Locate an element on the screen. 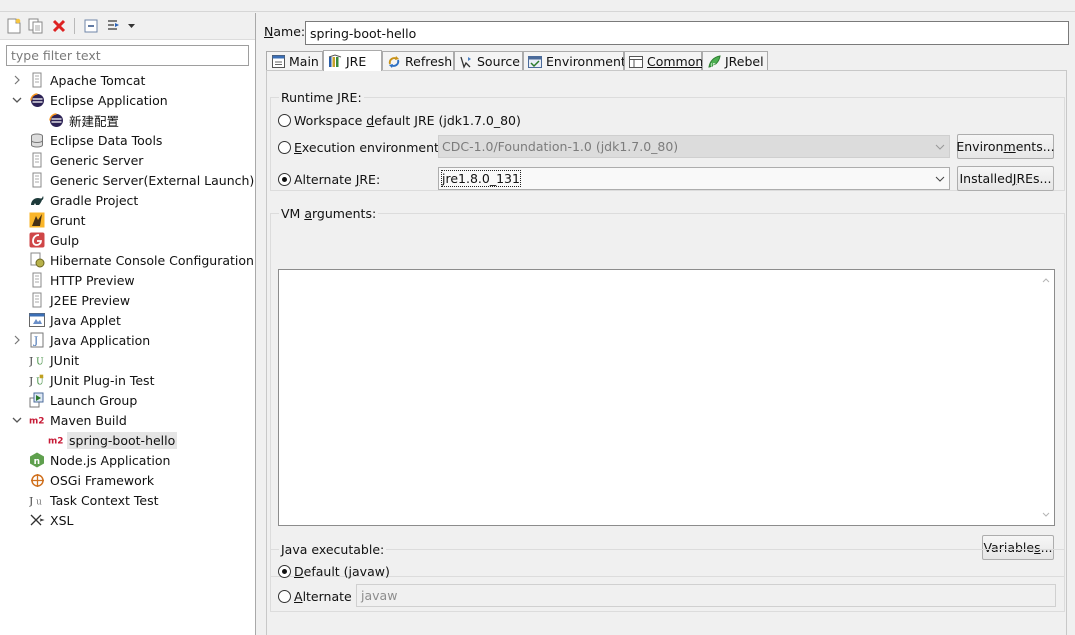  environment-tab-icon is located at coordinates (535, 62).